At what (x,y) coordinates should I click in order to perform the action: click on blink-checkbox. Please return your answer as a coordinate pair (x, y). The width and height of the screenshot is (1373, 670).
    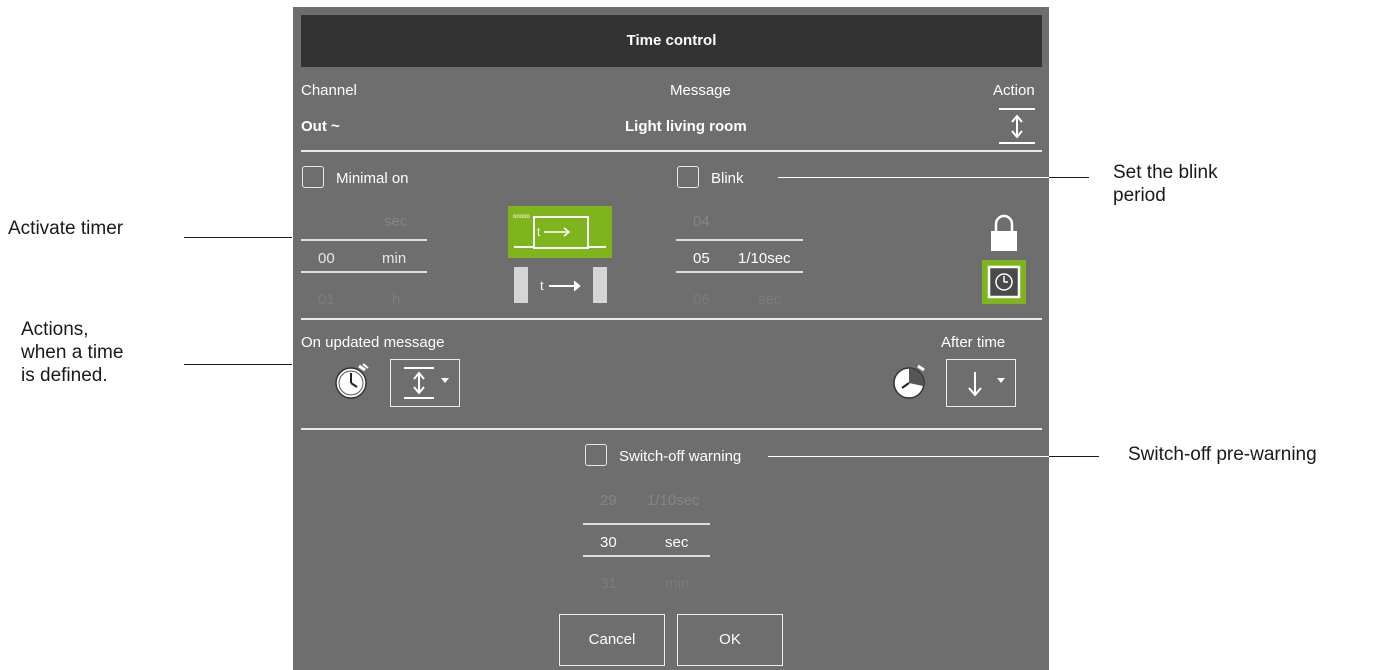
    Looking at the image, I should click on (688, 177).